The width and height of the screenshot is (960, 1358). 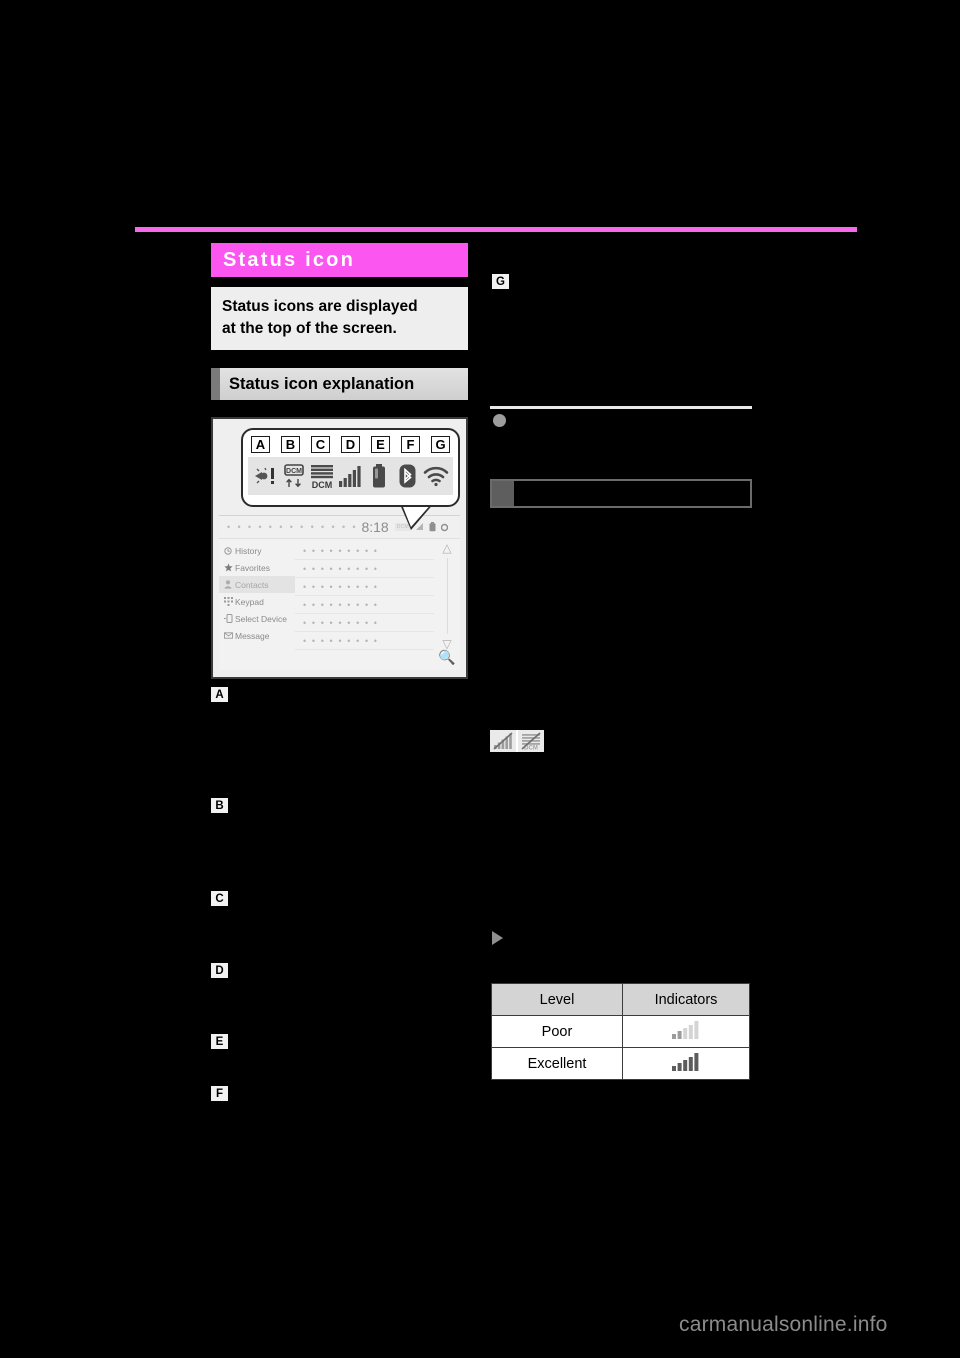 What do you see at coordinates (322, 383) in the screenshot?
I see `subsection-title-text: Status icon explanation` at bounding box center [322, 383].